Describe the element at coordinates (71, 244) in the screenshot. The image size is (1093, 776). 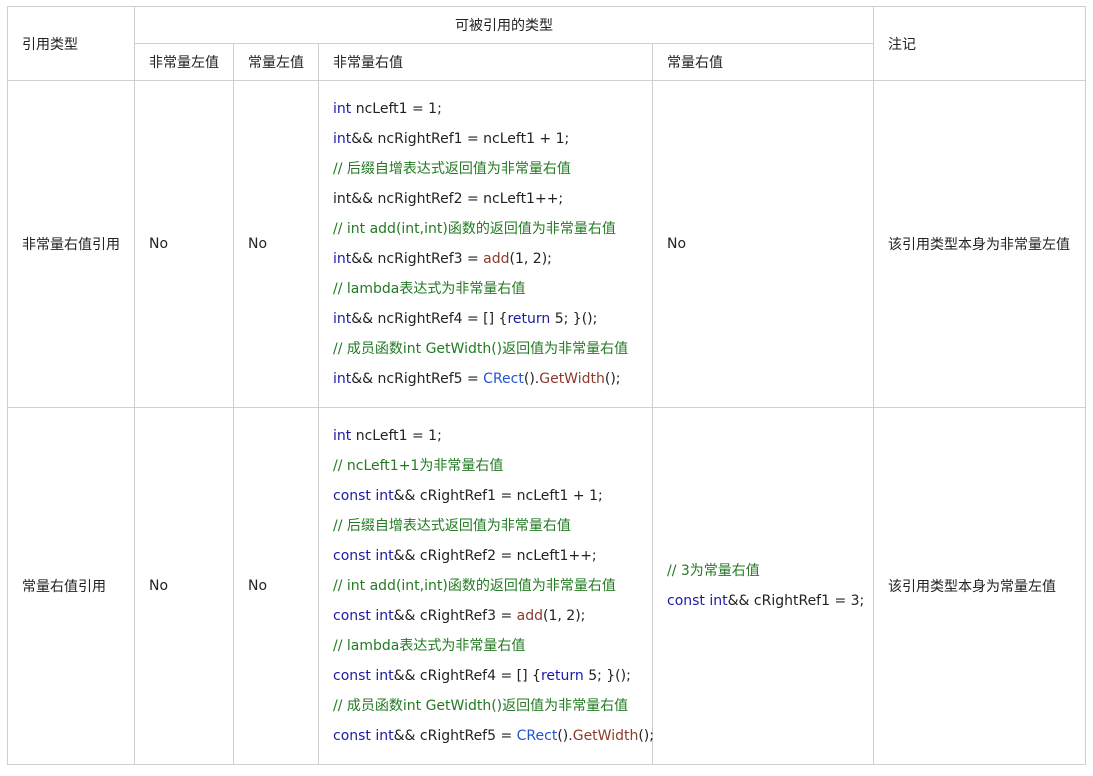
I see `row-name: 非常量右值引用` at that location.